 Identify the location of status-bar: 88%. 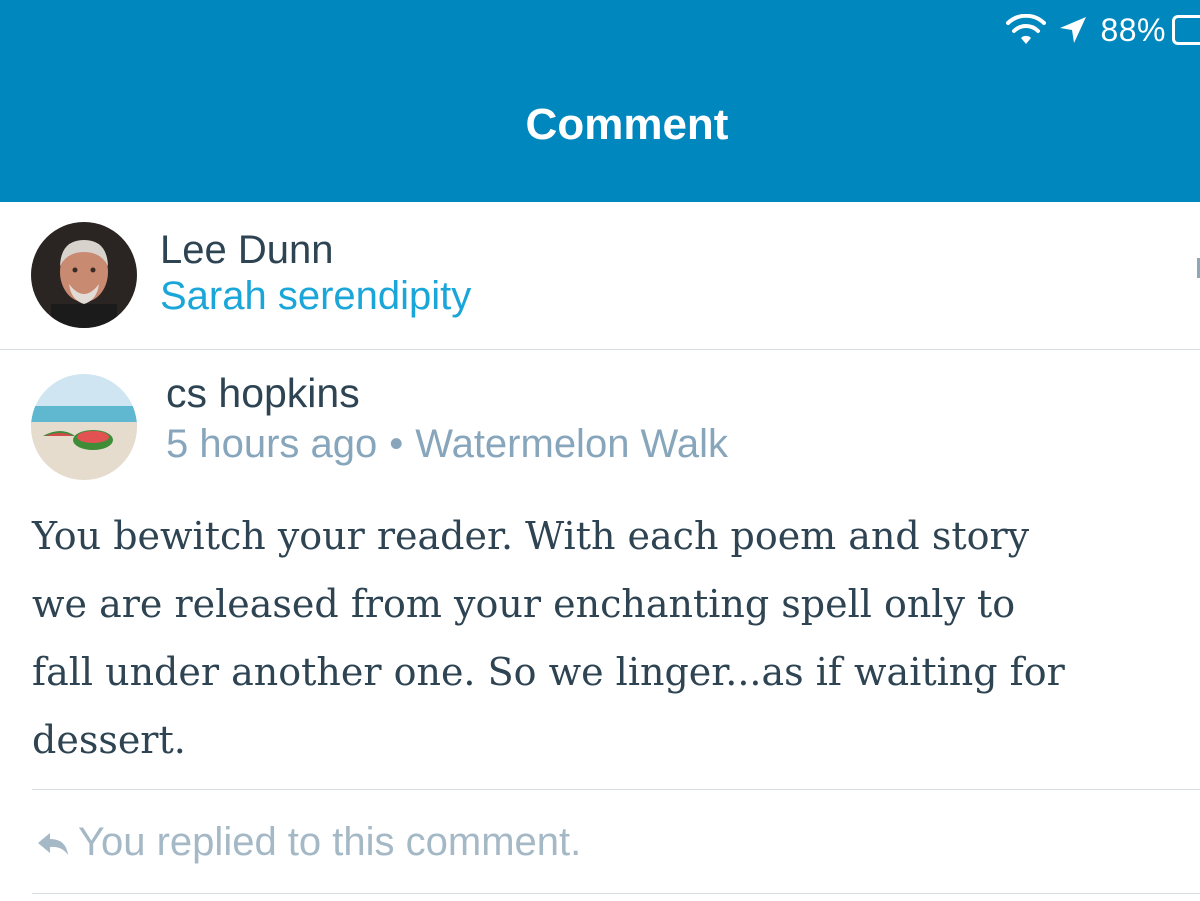
(1103, 30).